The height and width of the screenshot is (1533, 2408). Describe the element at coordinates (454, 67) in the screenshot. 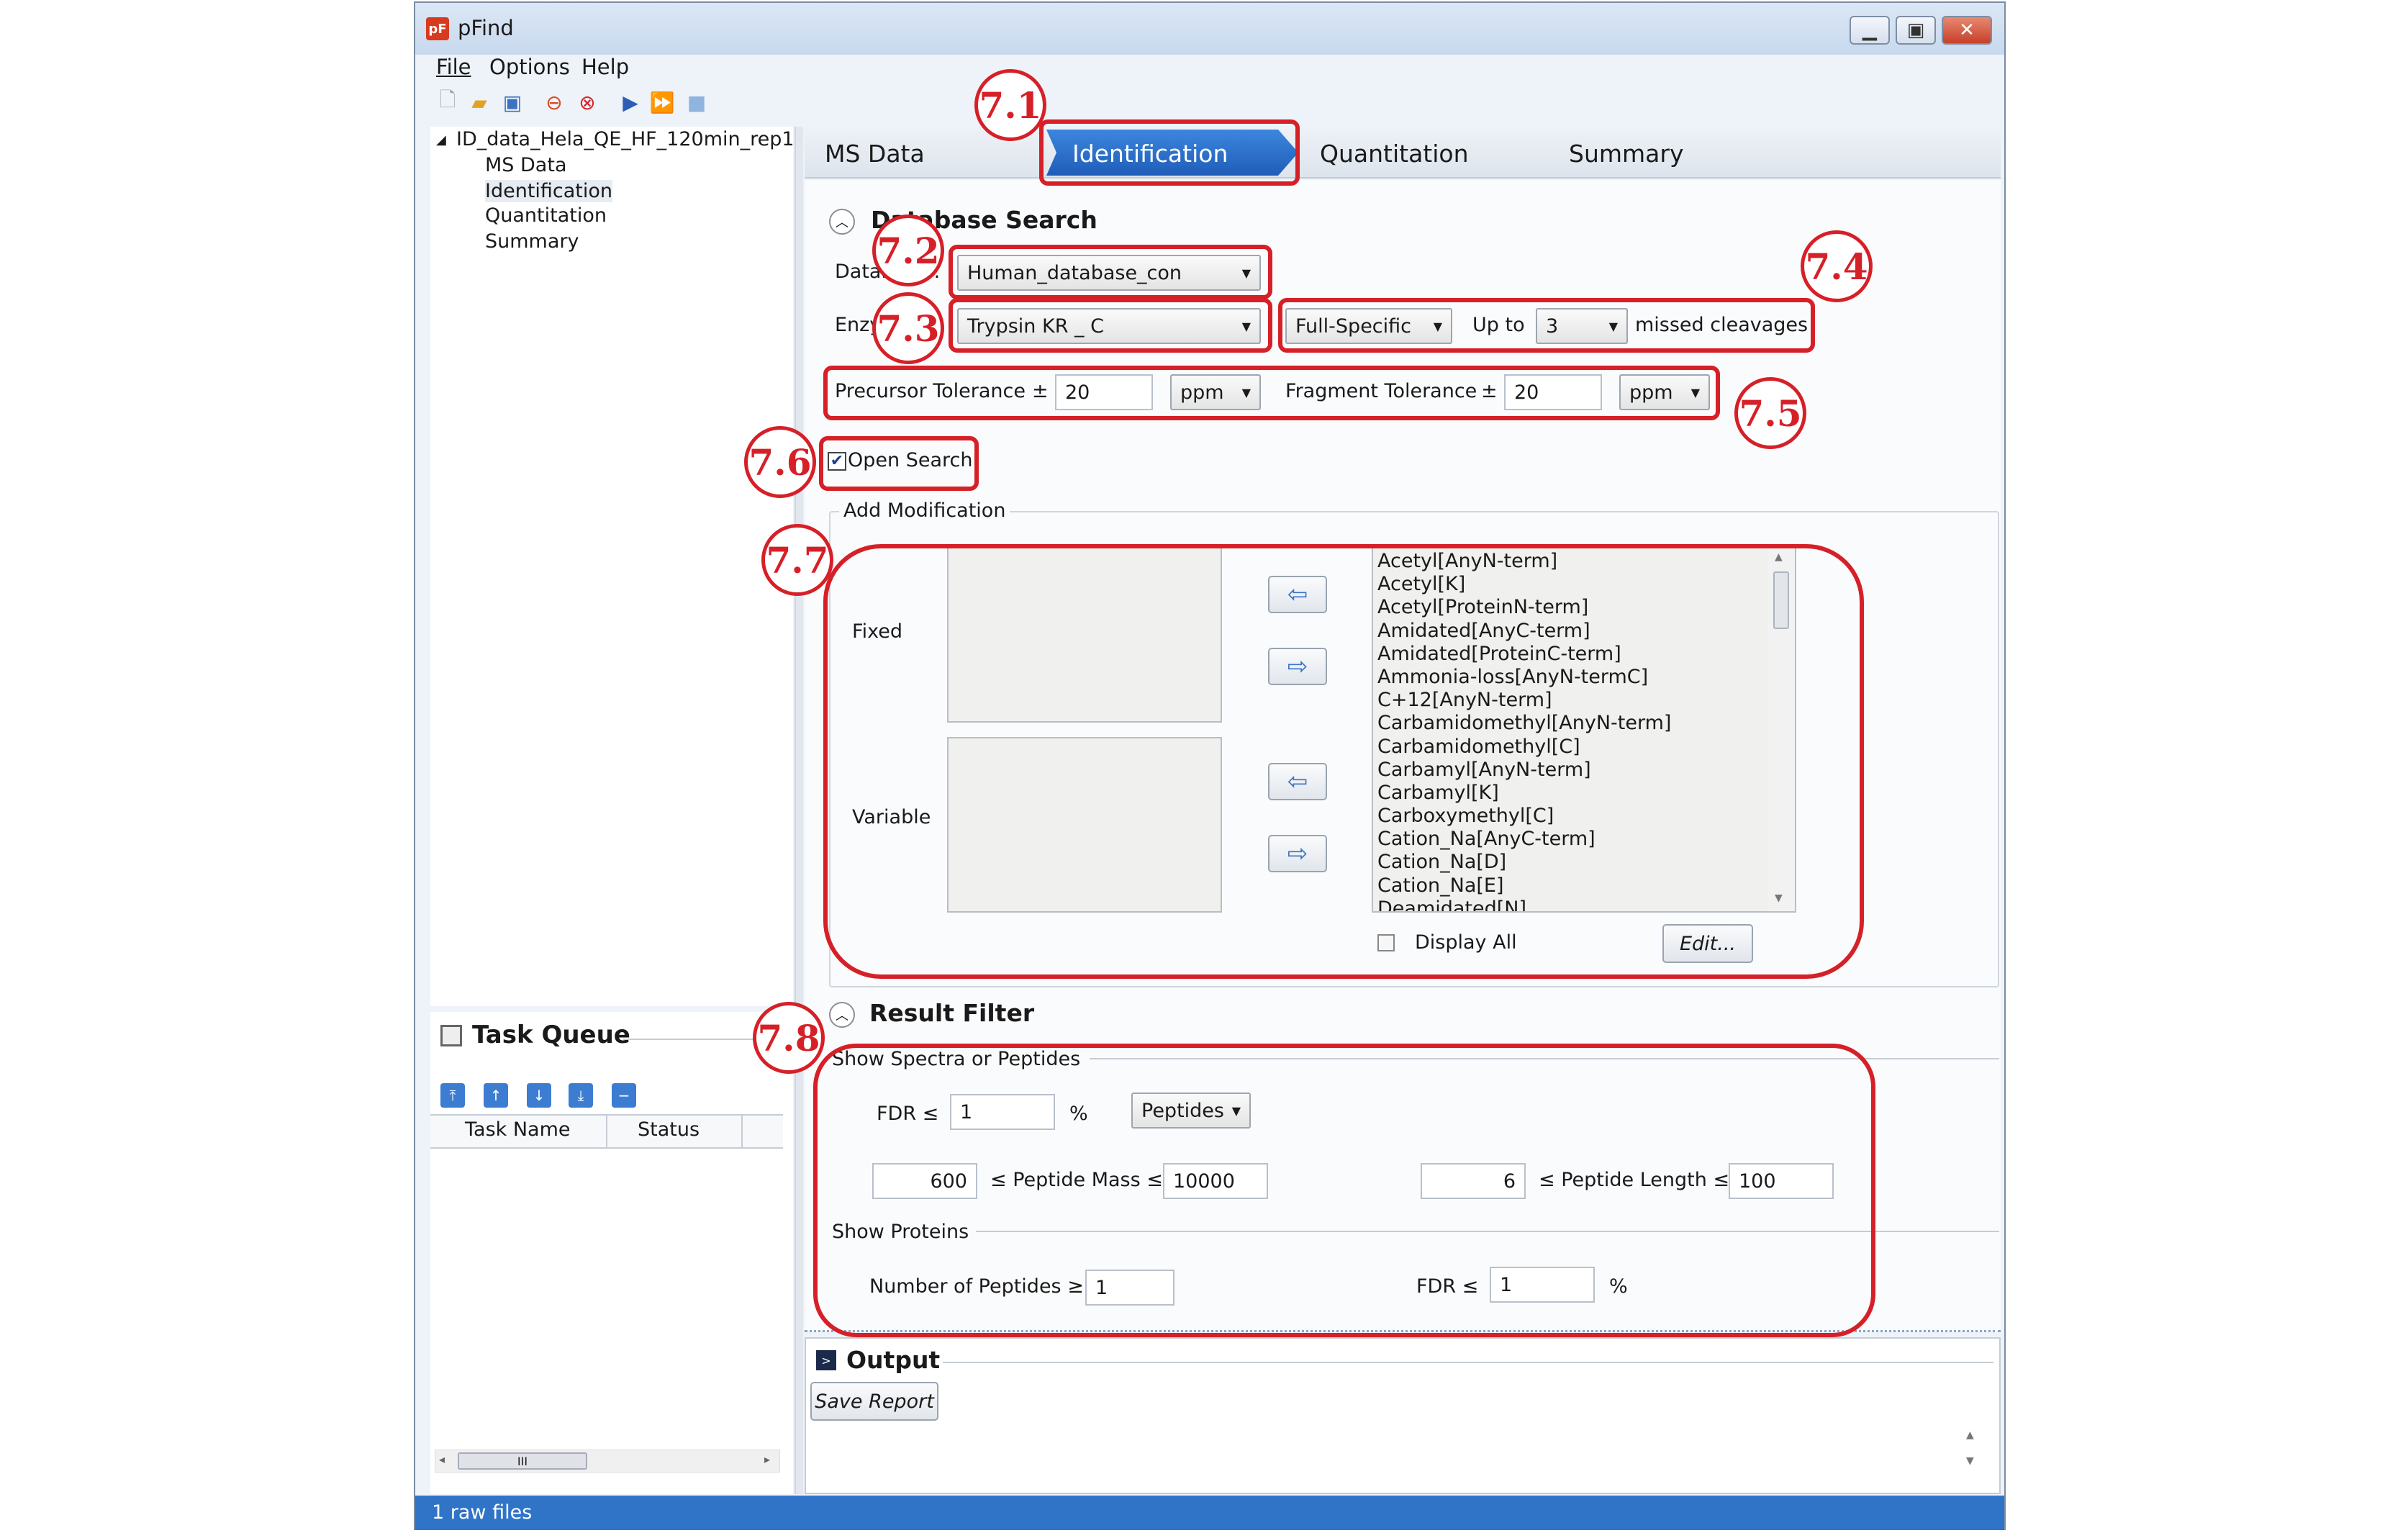

I see `menu-file: File` at that location.